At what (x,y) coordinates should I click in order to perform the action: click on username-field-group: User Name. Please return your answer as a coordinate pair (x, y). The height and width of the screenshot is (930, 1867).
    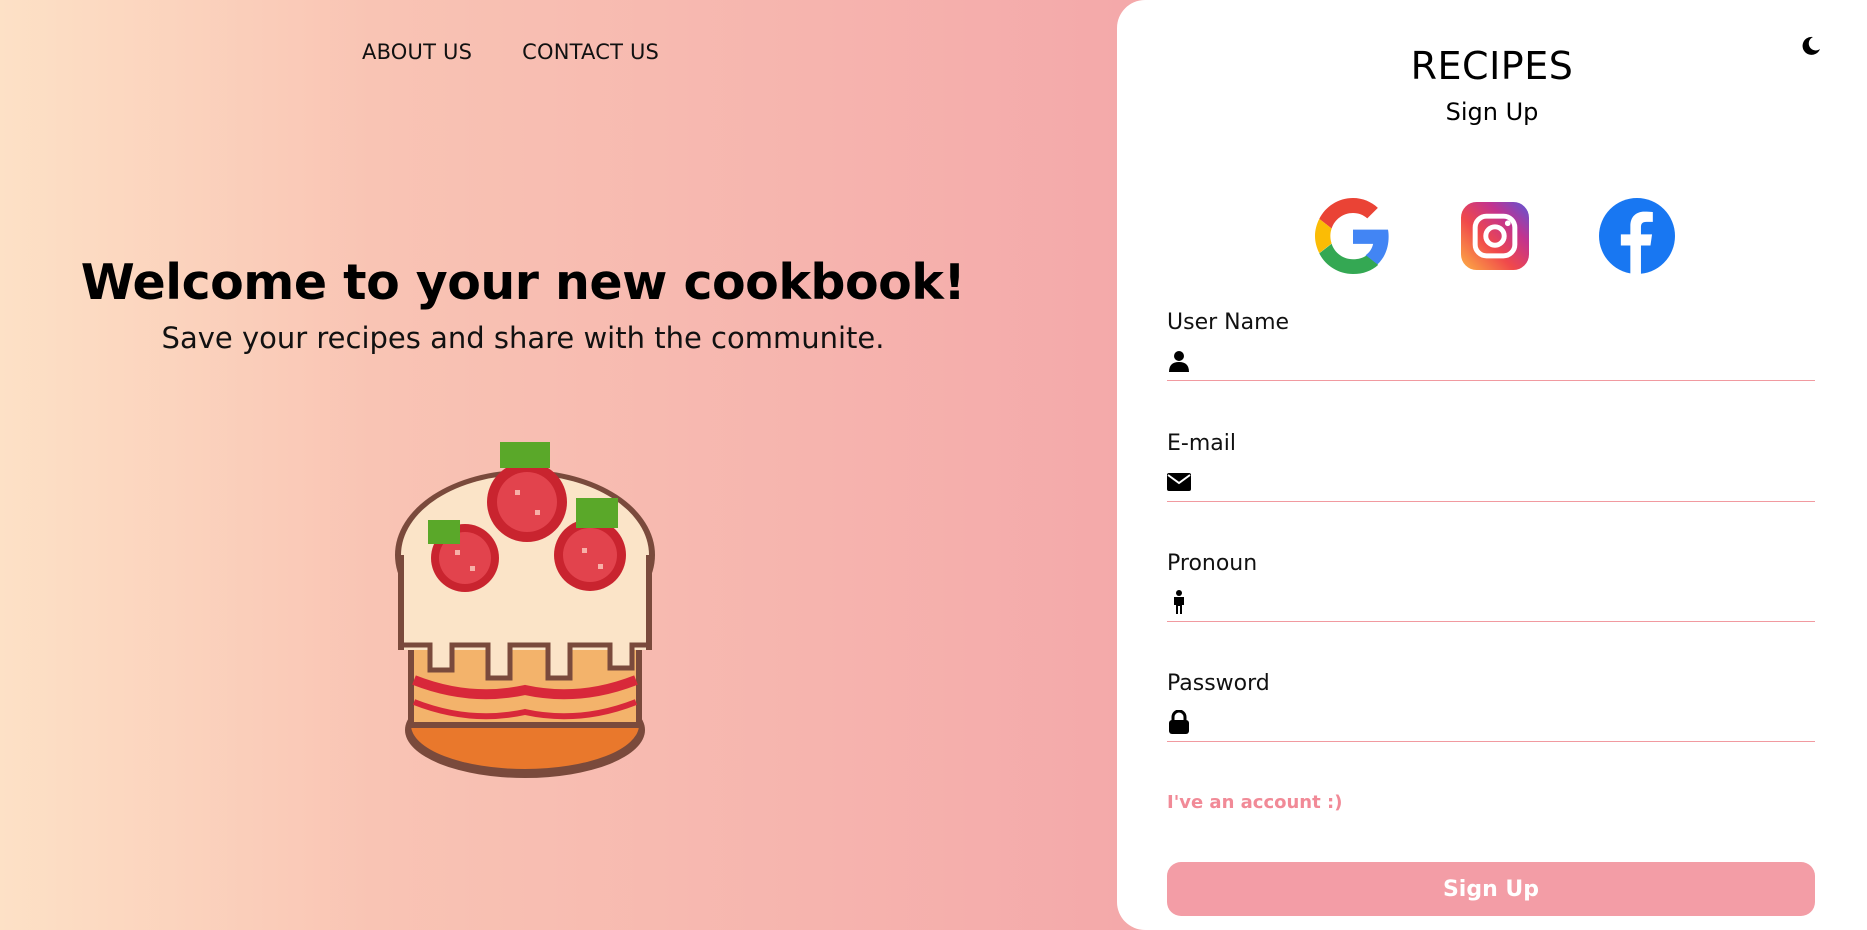
    Looking at the image, I should click on (1491, 345).